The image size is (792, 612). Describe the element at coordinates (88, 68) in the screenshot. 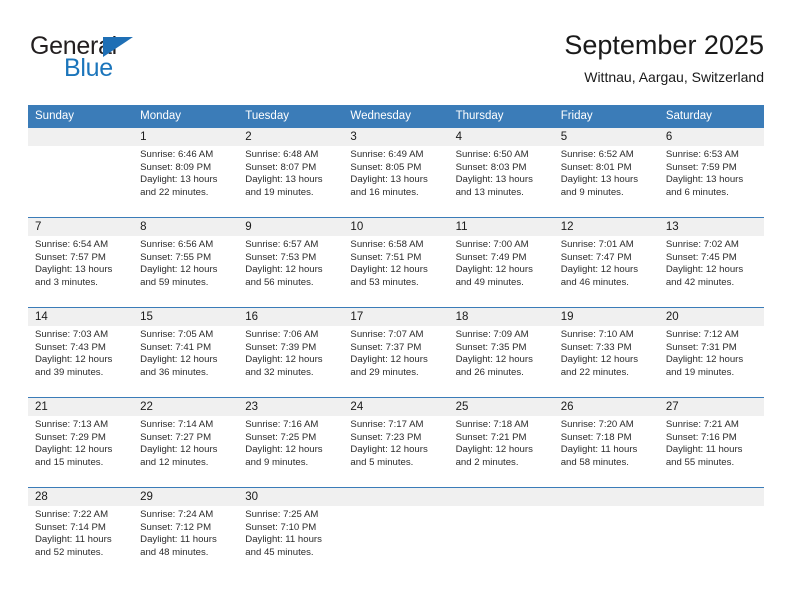

I see `logo-text-blue: Blue` at that location.